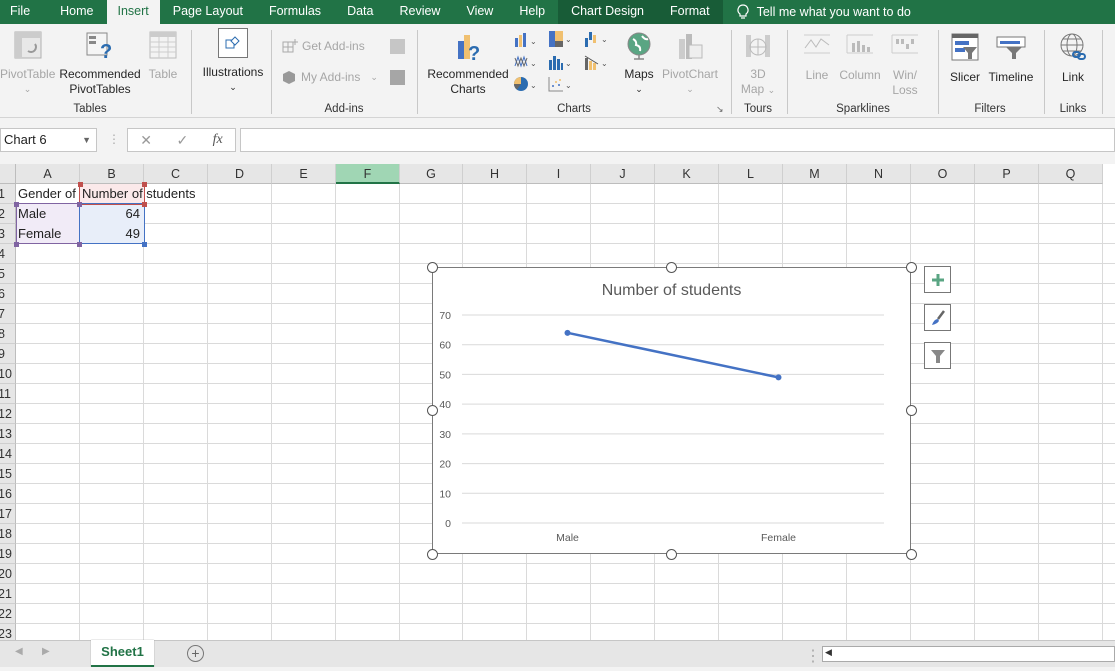 This screenshot has height=671, width=1115. Describe the element at coordinates (208, 12) in the screenshot. I see `tab-page-layout: Page Layout` at that location.